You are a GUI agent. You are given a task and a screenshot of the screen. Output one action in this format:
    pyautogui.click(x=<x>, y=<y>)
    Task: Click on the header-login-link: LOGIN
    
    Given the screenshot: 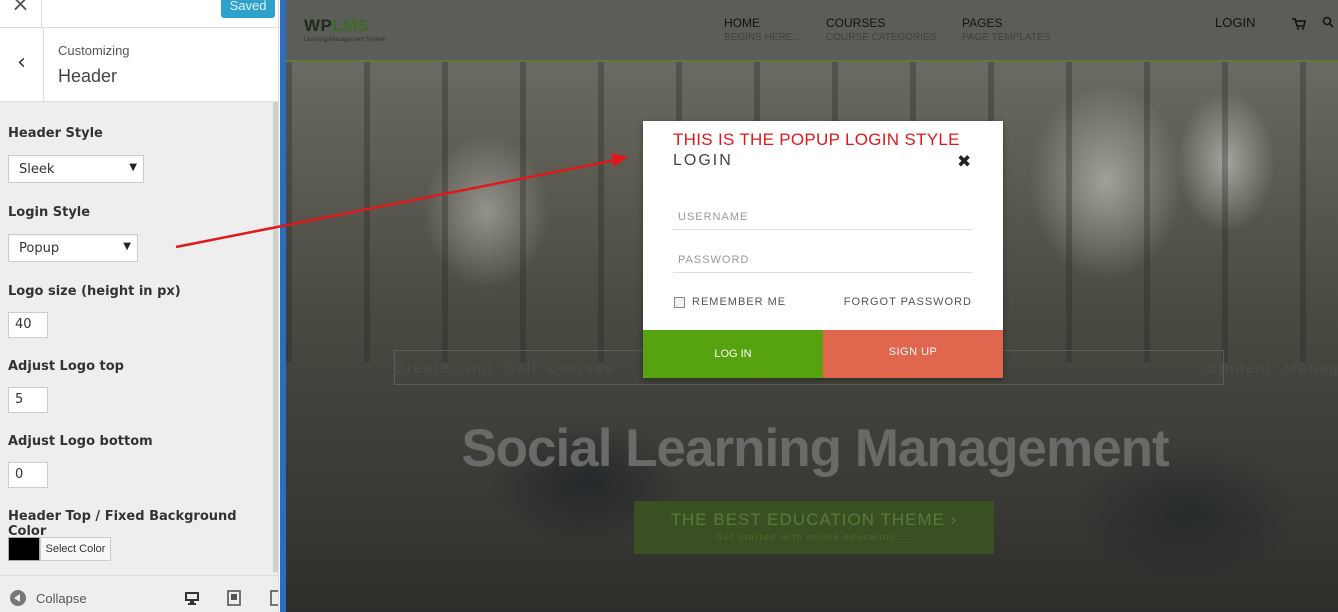 What is the action you would take?
    pyautogui.click(x=1235, y=22)
    